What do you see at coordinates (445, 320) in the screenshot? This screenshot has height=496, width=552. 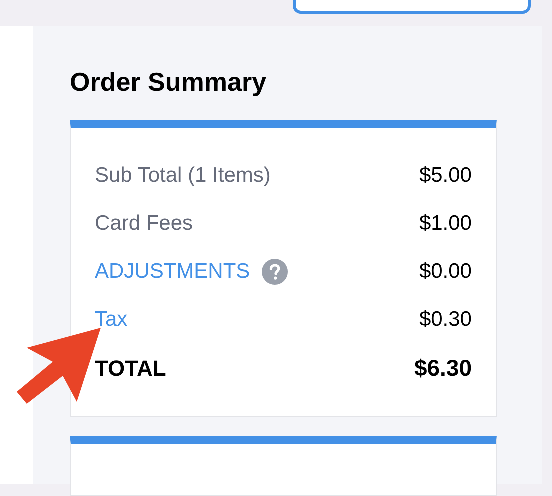 I see `amount: $0.30` at bounding box center [445, 320].